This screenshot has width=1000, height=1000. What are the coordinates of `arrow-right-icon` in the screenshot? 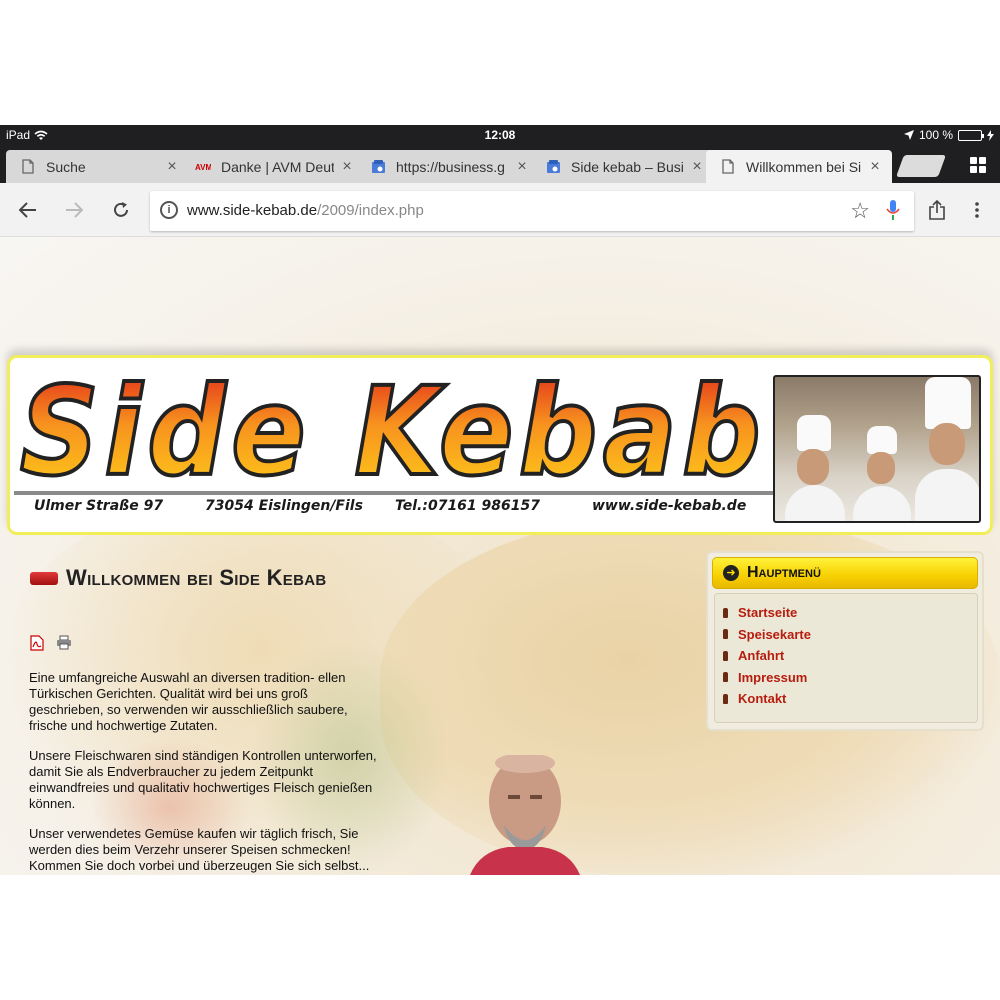 It's located at (74, 210).